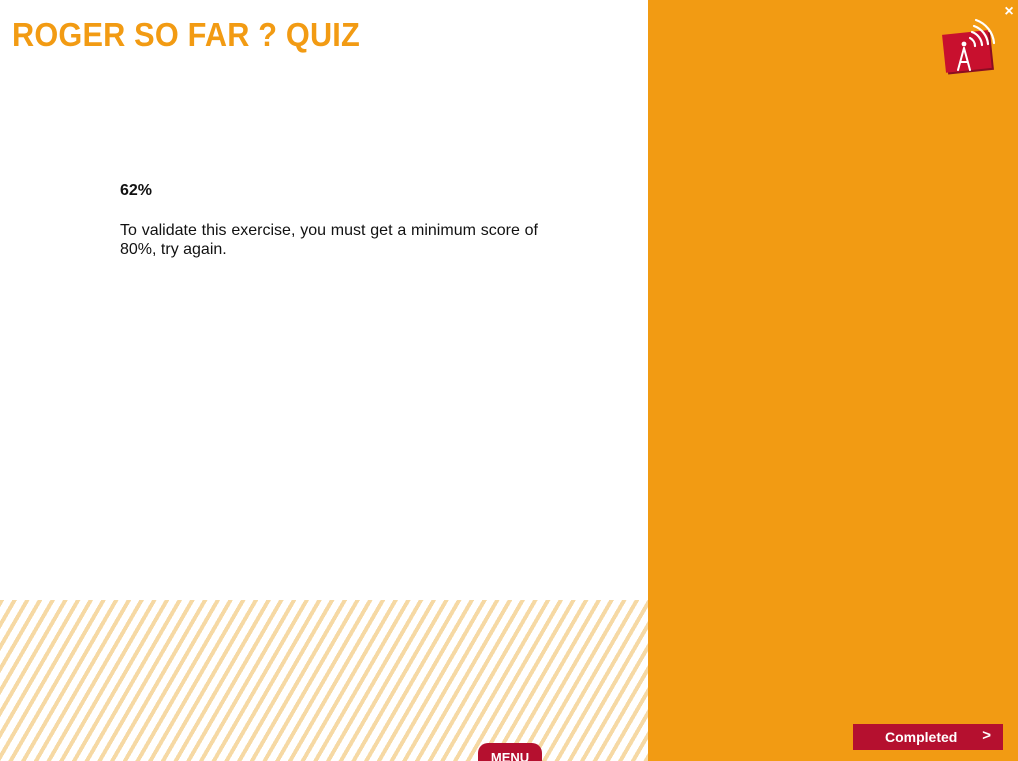 The width and height of the screenshot is (1018, 761). I want to click on chevron-right-icon: >, so click(986, 735).